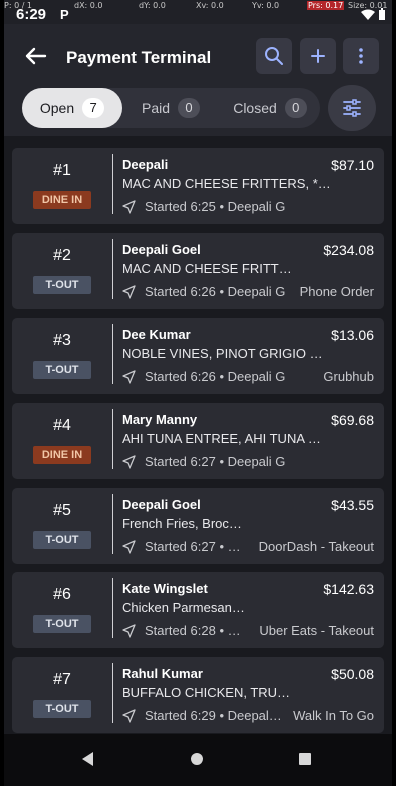  What do you see at coordinates (160, 419) in the screenshot?
I see `customer-name: Mary Manny` at bounding box center [160, 419].